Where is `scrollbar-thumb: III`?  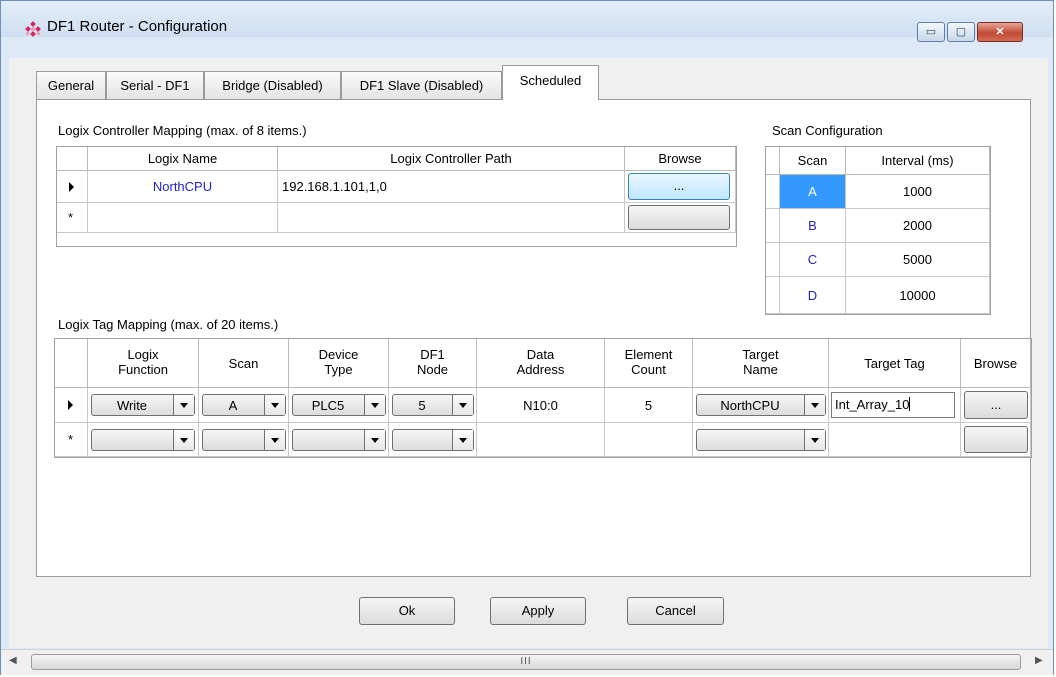 scrollbar-thumb: III is located at coordinates (526, 662).